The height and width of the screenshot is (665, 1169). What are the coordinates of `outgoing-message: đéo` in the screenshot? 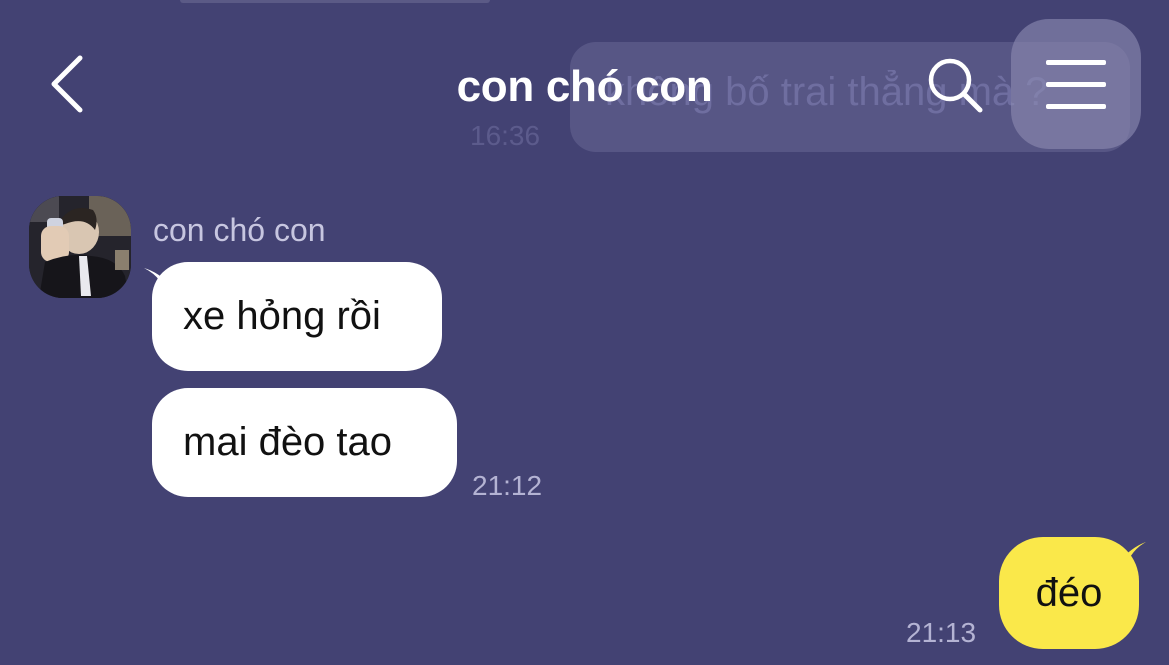 It's located at (1069, 593).